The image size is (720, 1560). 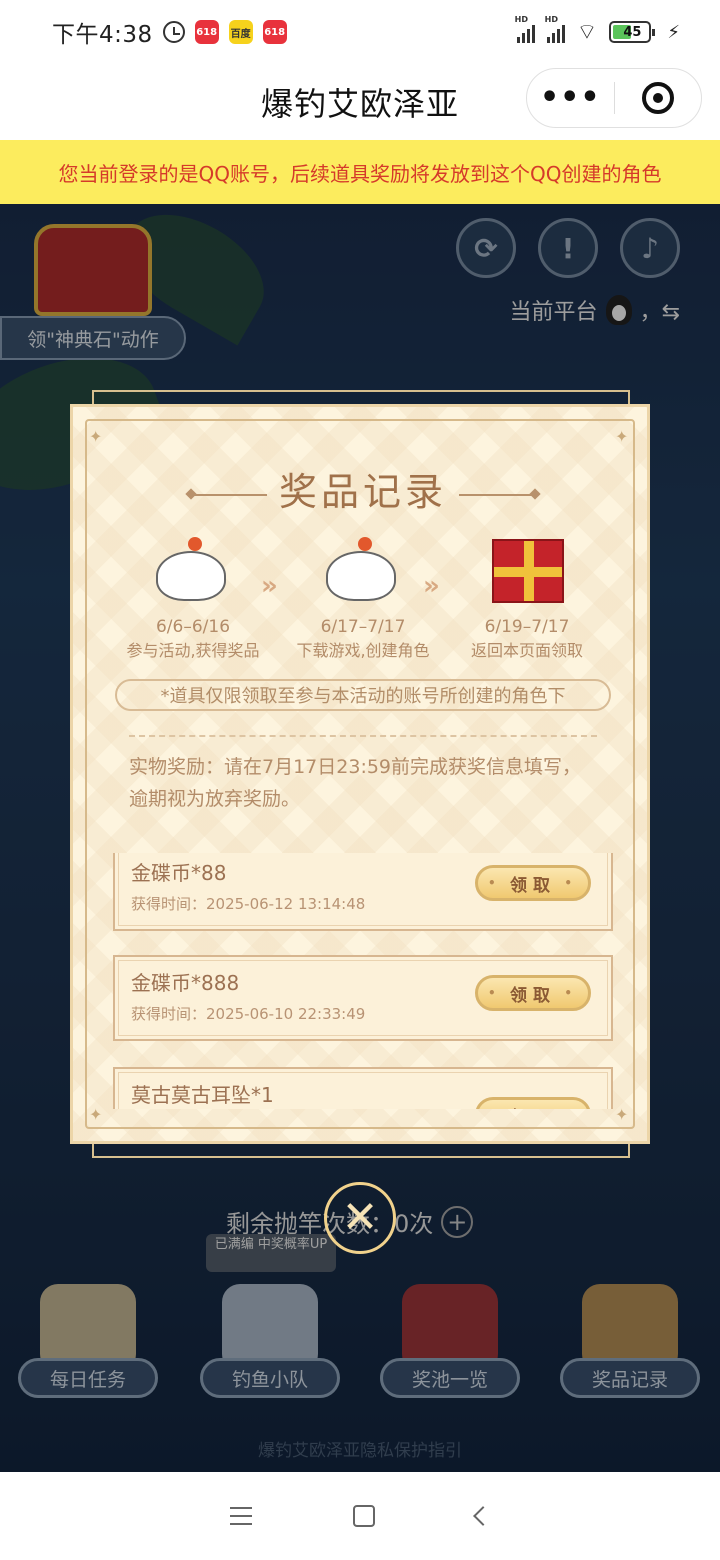 What do you see at coordinates (363, 736) in the screenshot?
I see `dashed-divider` at bounding box center [363, 736].